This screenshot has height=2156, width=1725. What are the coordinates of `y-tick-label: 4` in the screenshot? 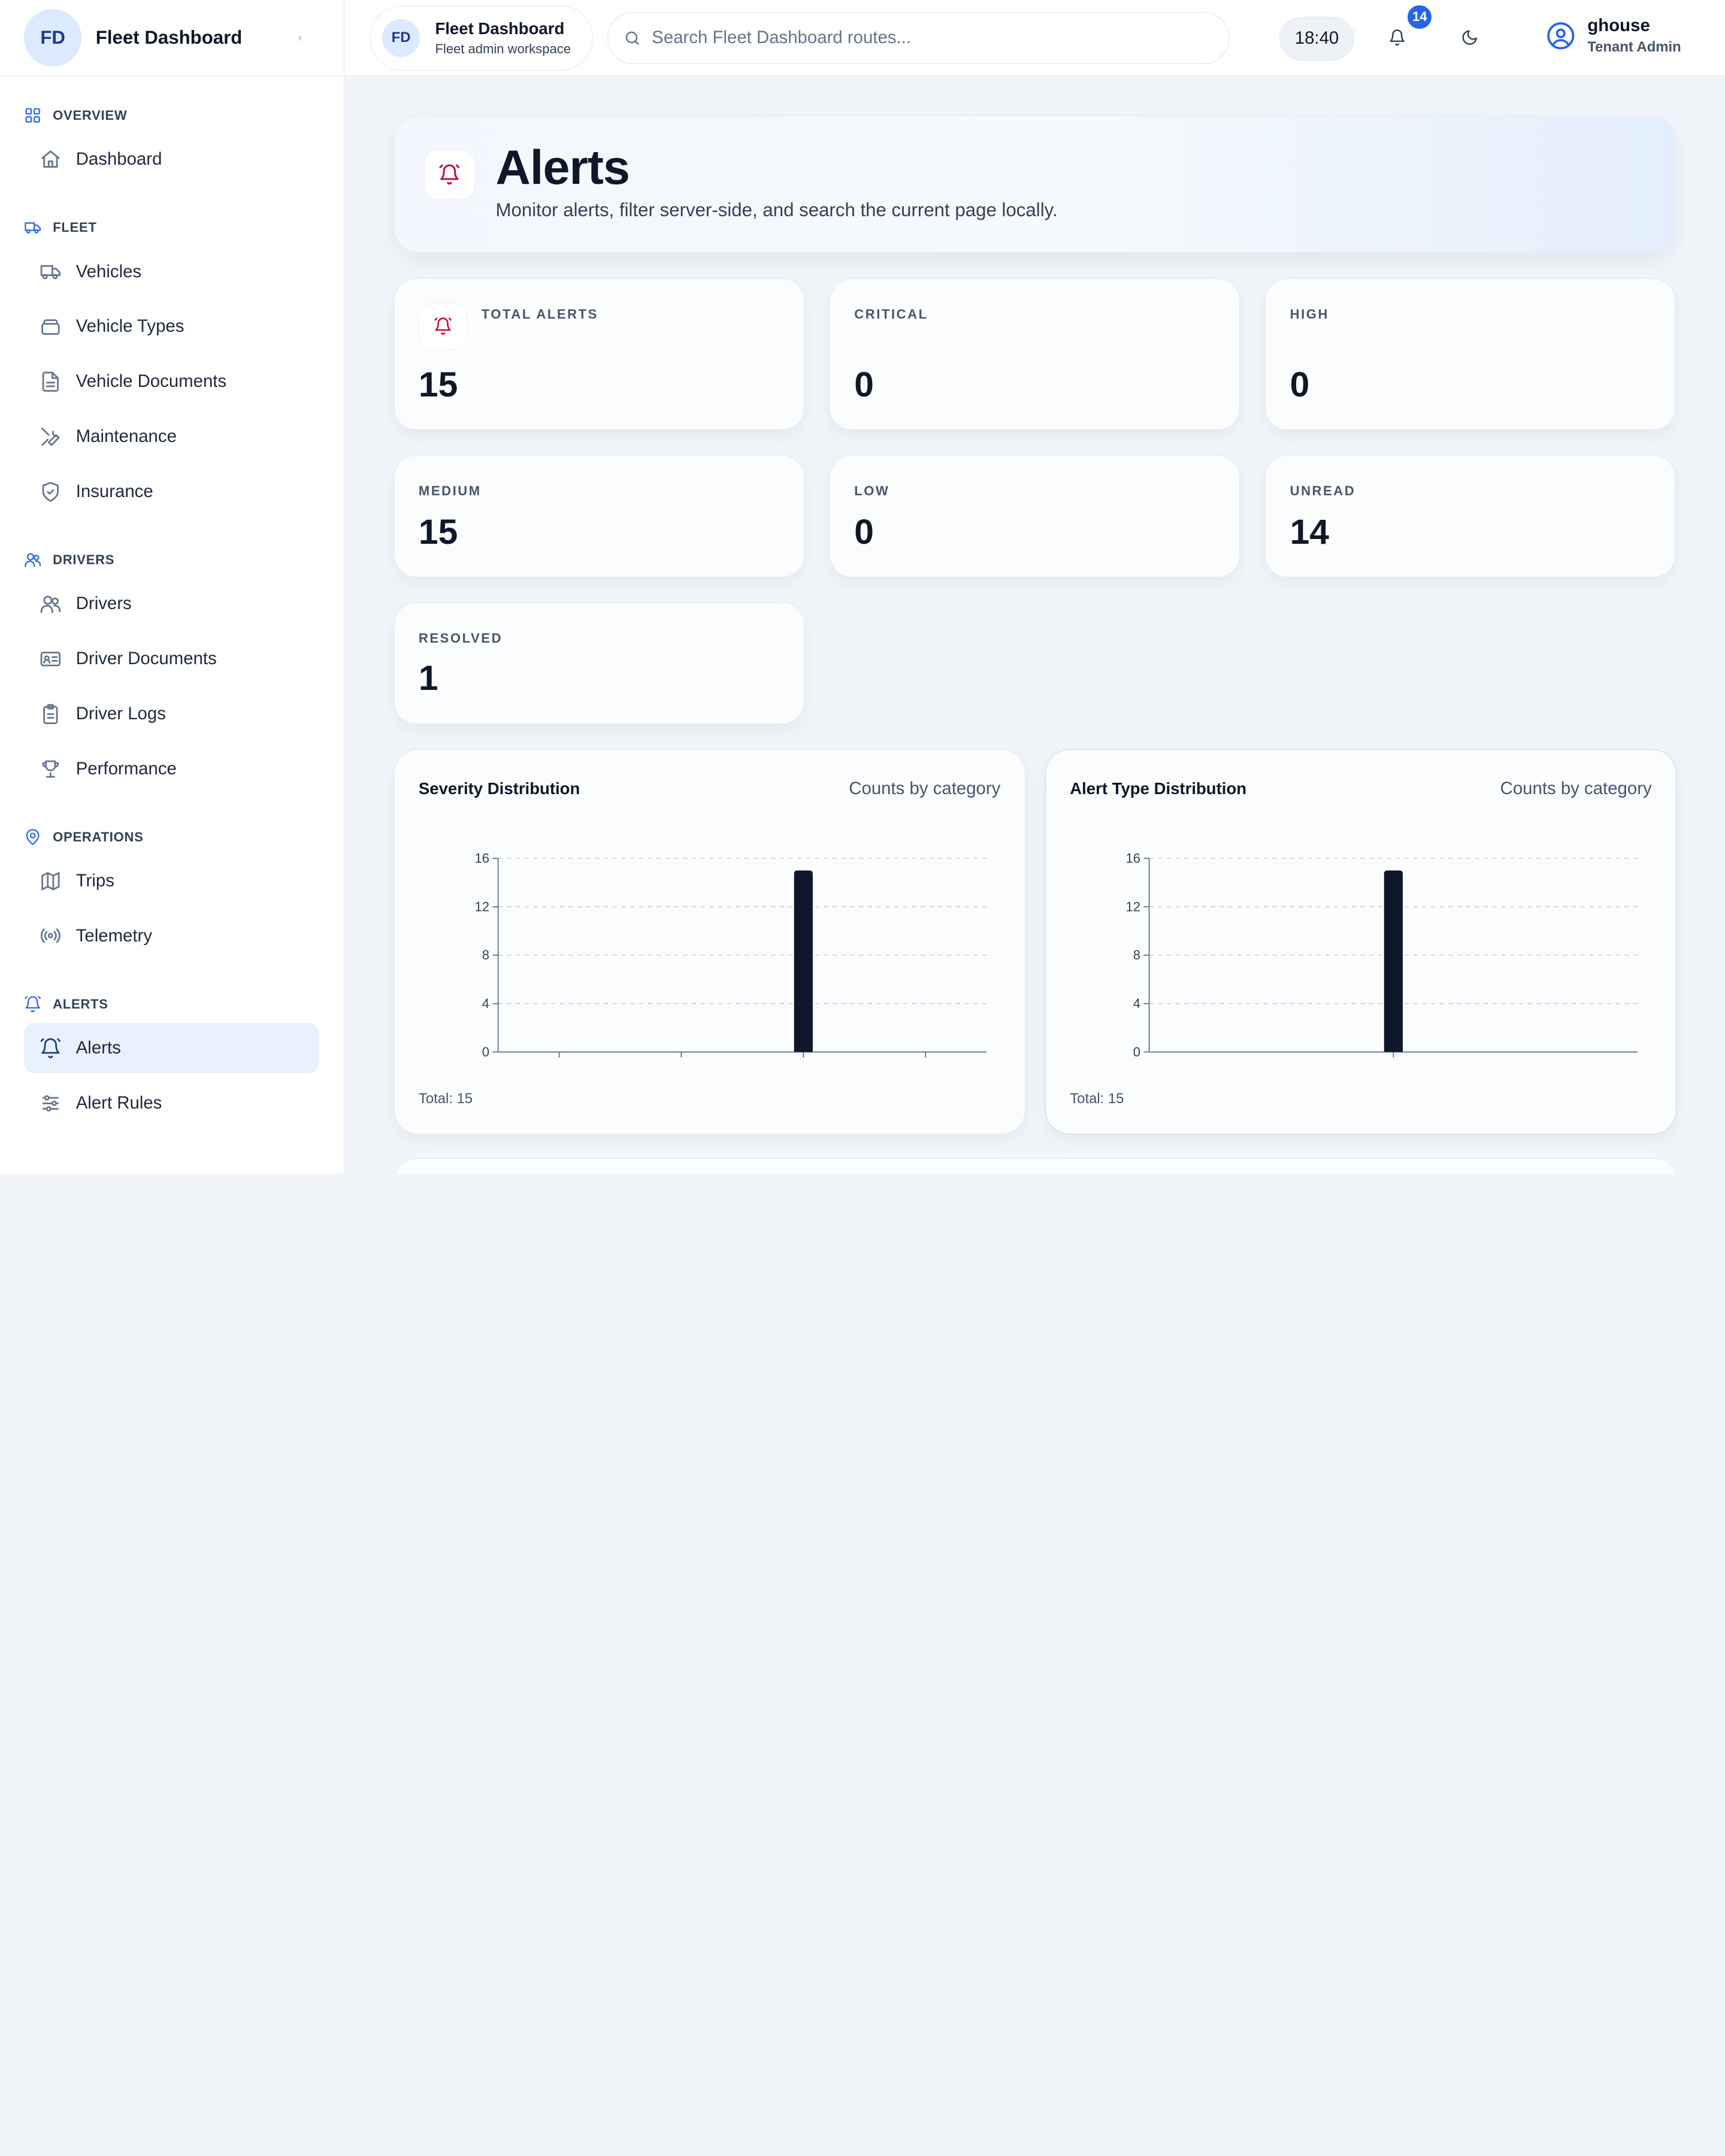 It's located at (485, 1003).